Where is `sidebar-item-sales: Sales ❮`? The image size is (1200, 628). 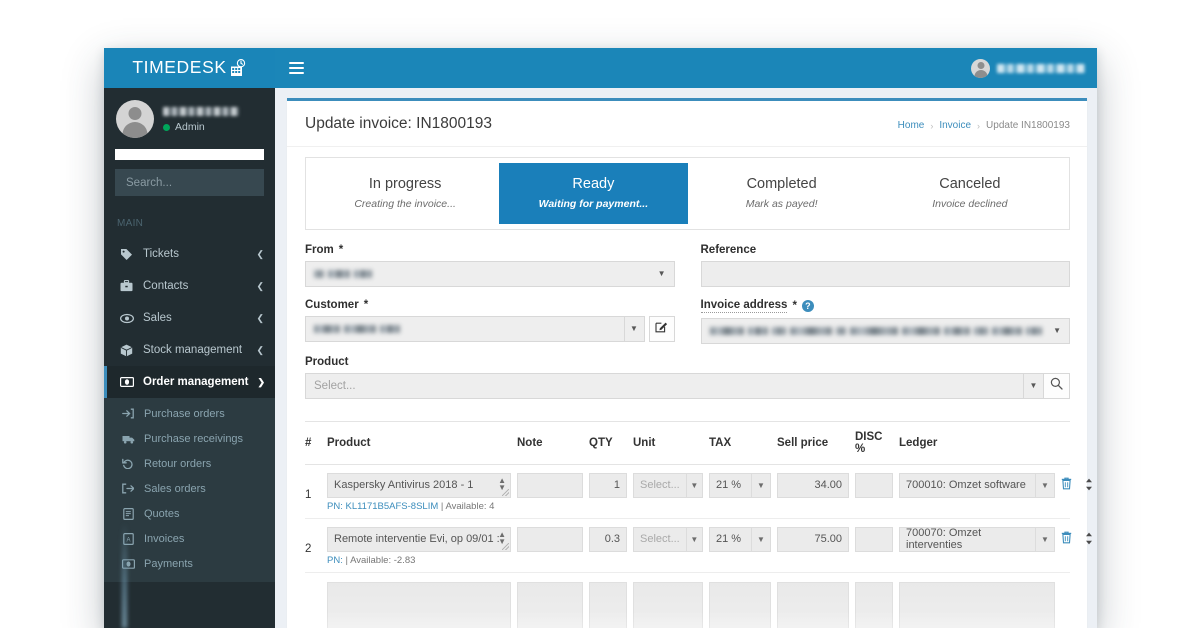
sidebar-item-sales: Sales ❮ is located at coordinates (189, 318).